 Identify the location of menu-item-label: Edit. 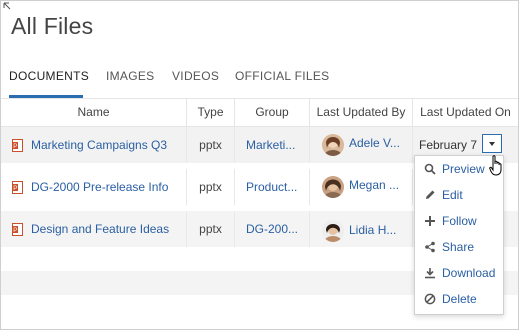
(452, 195).